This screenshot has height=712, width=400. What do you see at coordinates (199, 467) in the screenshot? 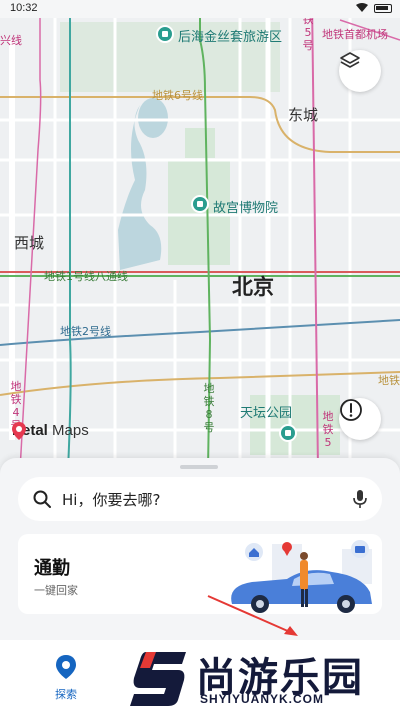
I see `sheet-drag-handle` at bounding box center [199, 467].